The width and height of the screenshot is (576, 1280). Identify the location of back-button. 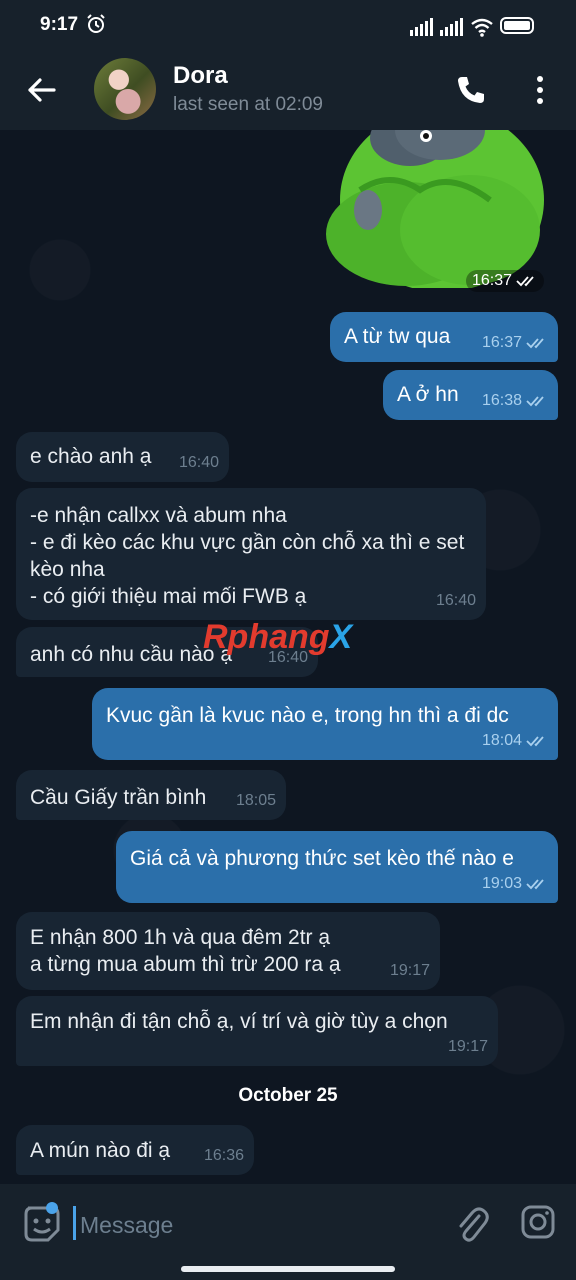
(40, 90).